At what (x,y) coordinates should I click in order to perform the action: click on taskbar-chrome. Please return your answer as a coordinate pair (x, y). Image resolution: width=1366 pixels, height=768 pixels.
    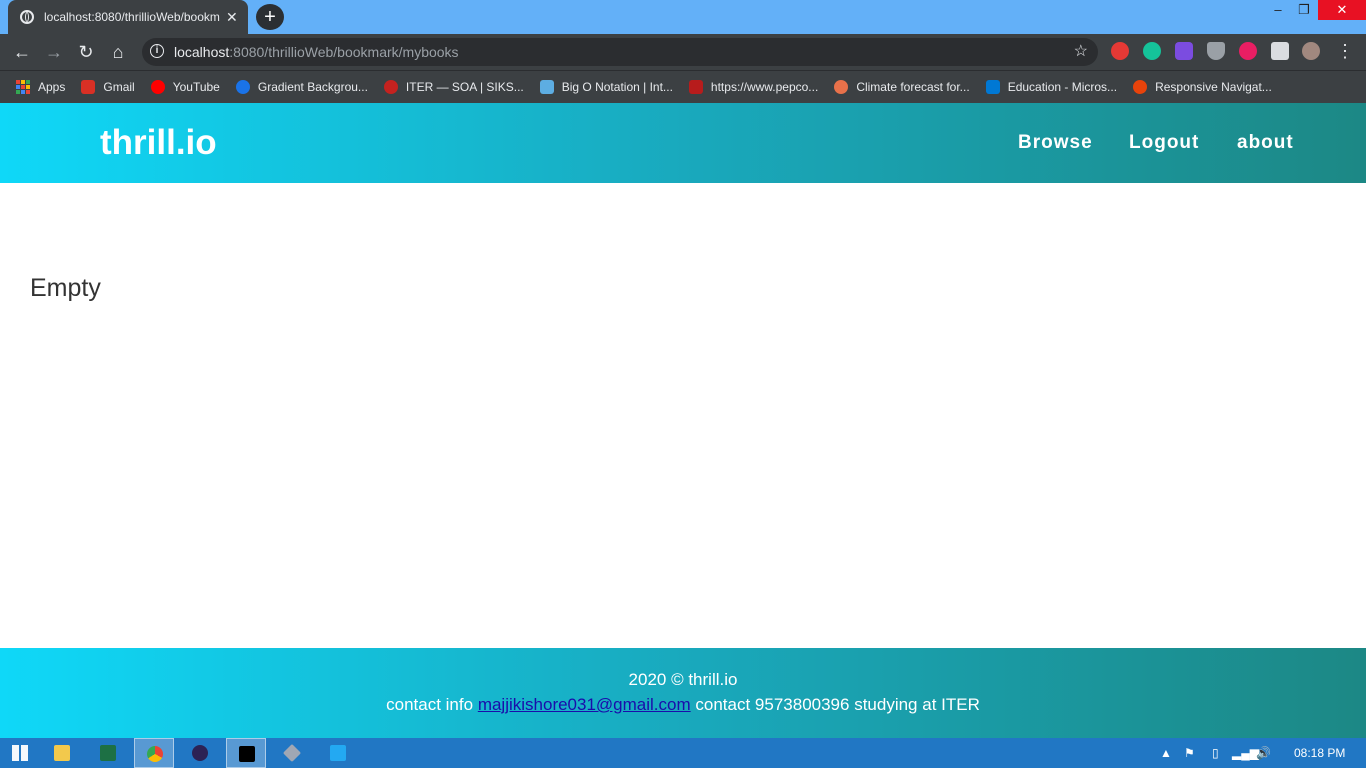
    Looking at the image, I should click on (154, 753).